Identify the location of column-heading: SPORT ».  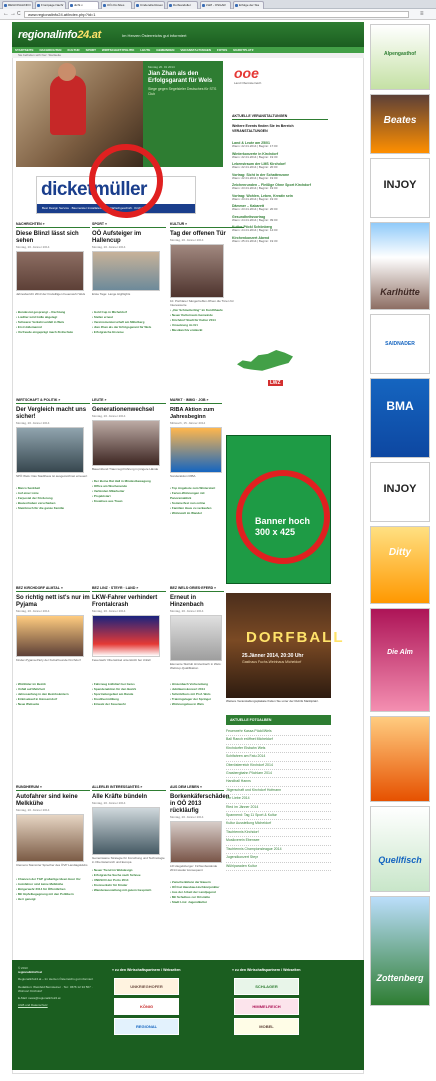
(129, 225).